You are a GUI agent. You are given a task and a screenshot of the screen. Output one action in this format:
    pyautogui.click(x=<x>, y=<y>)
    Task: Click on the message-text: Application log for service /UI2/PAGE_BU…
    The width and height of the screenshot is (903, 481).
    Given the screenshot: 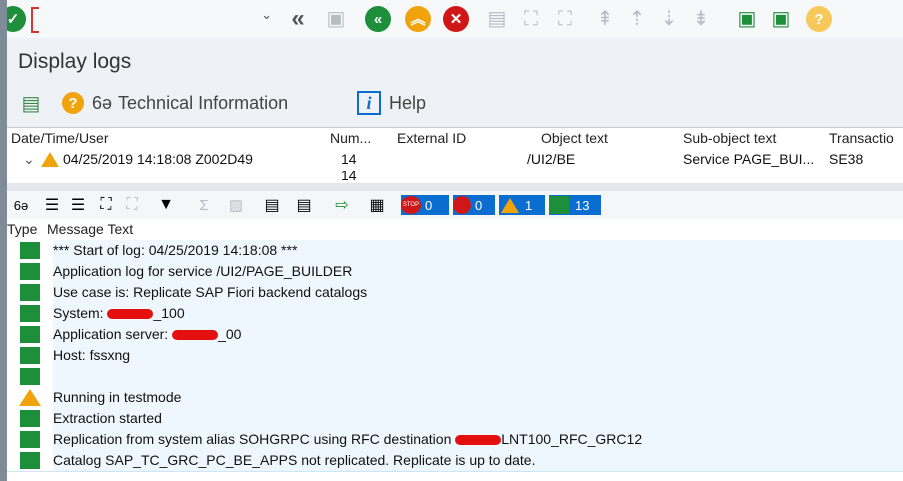 What is the action you would take?
    pyautogui.click(x=478, y=271)
    